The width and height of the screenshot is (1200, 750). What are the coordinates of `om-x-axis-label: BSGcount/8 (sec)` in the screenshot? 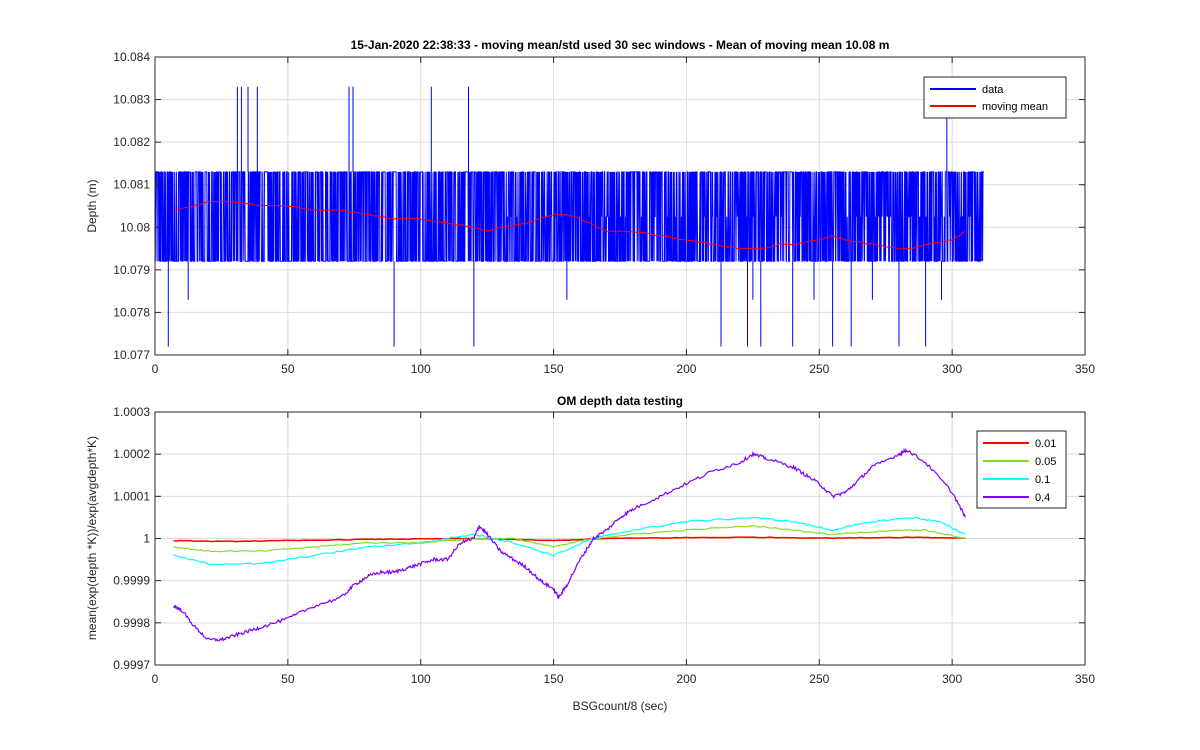 It's located at (620, 706).